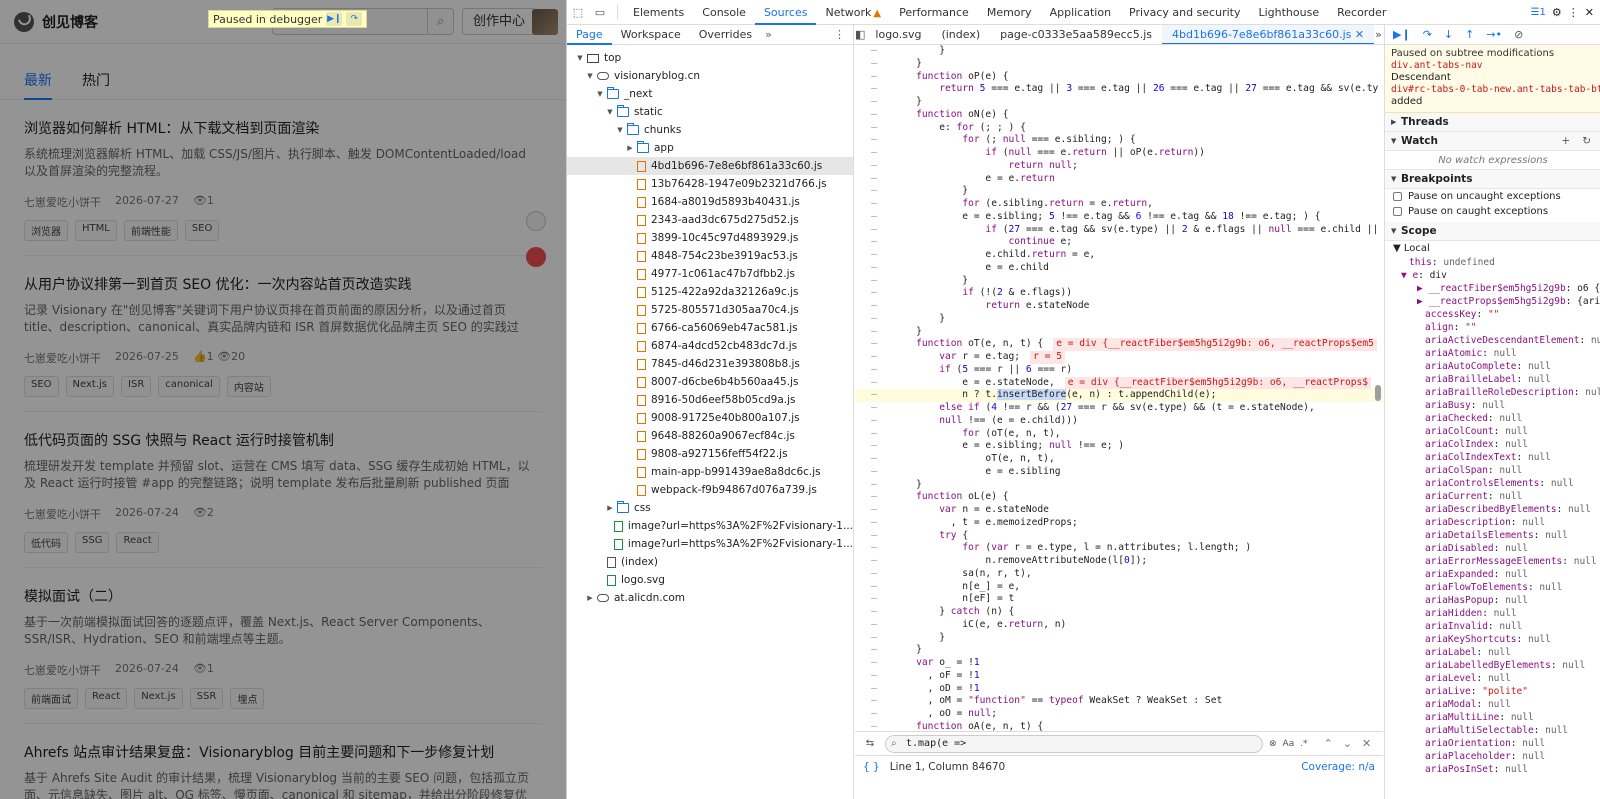 The image size is (1600, 799). What do you see at coordinates (1492, 288) in the screenshot?
I see `scope-property: ▶ __reactFiber$em5hg5i2g9b: o6 {t` at bounding box center [1492, 288].